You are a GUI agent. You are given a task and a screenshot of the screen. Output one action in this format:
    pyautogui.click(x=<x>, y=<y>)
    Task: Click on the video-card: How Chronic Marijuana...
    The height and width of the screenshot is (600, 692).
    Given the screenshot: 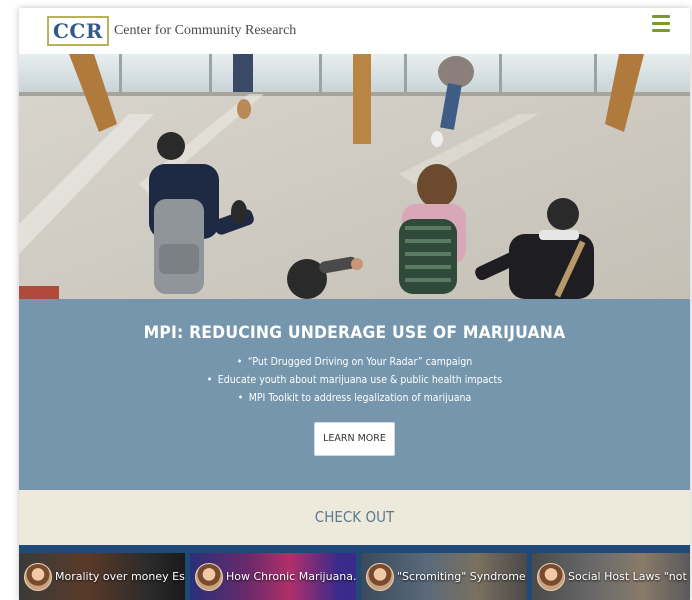 What is the action you would take?
    pyautogui.click(x=273, y=576)
    